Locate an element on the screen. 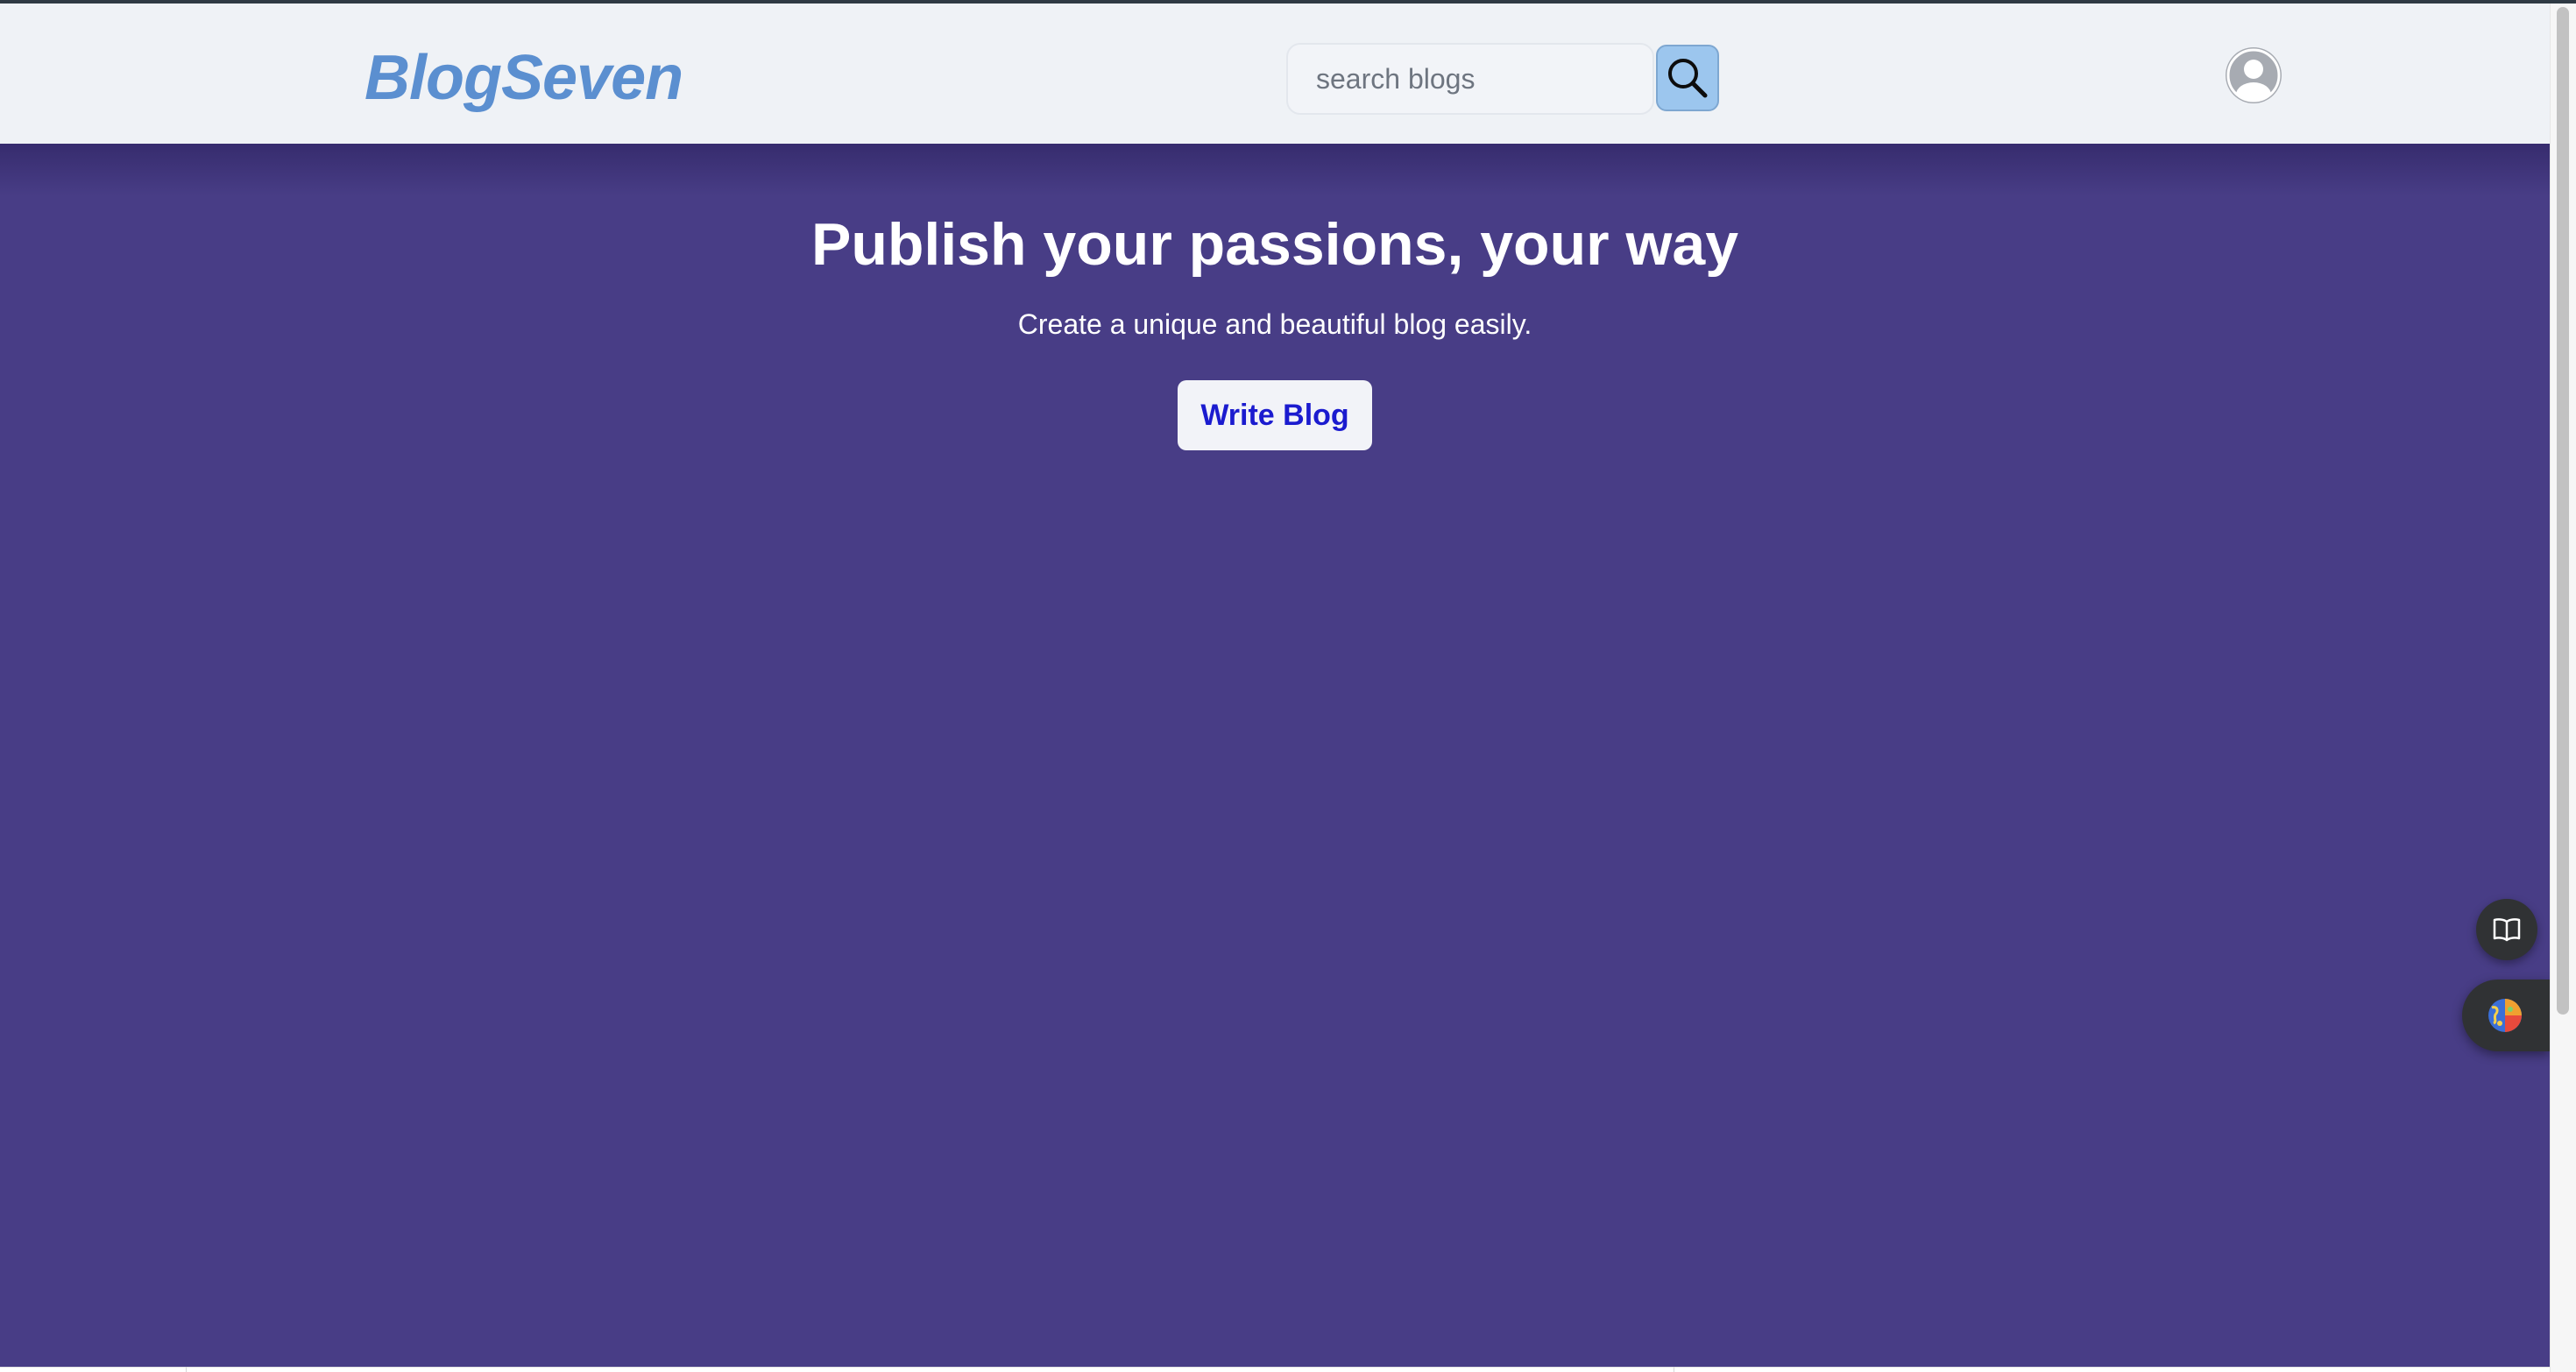  open-book-icon is located at coordinates (2507, 930).